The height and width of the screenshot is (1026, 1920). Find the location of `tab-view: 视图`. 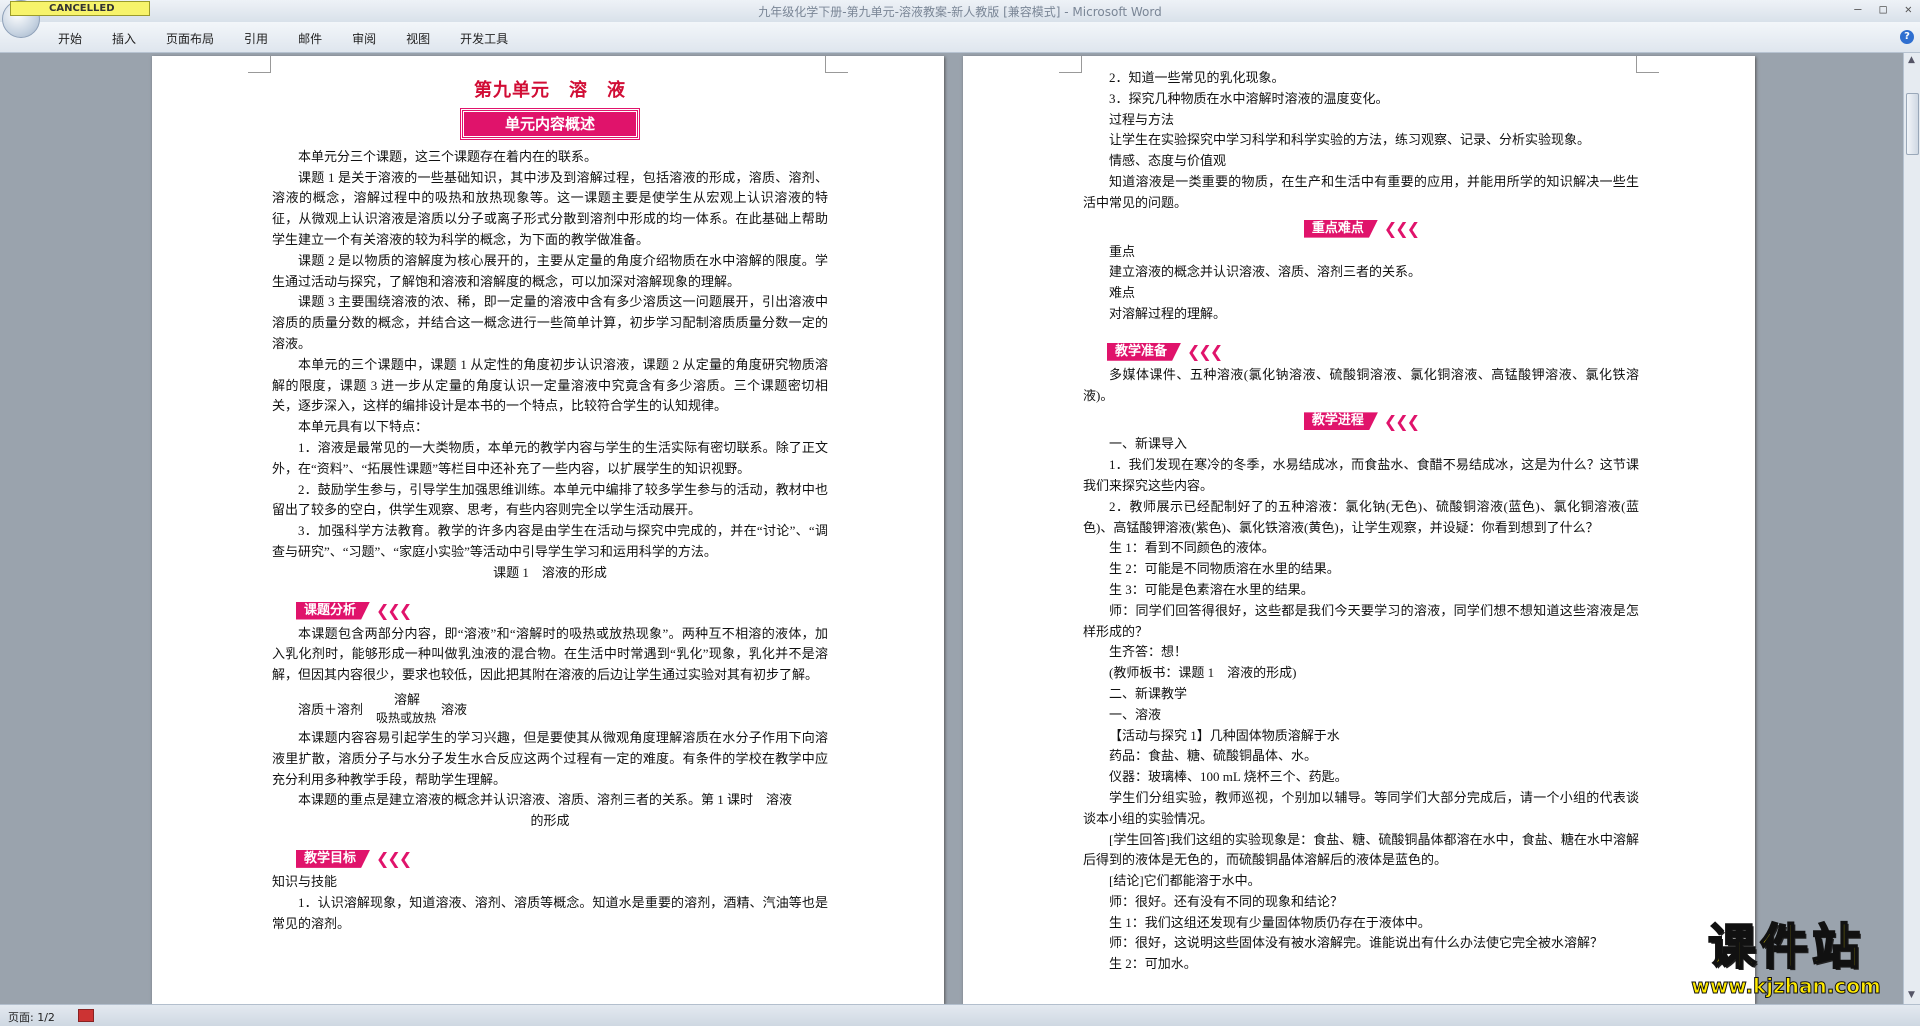

tab-view: 视图 is located at coordinates (418, 38).